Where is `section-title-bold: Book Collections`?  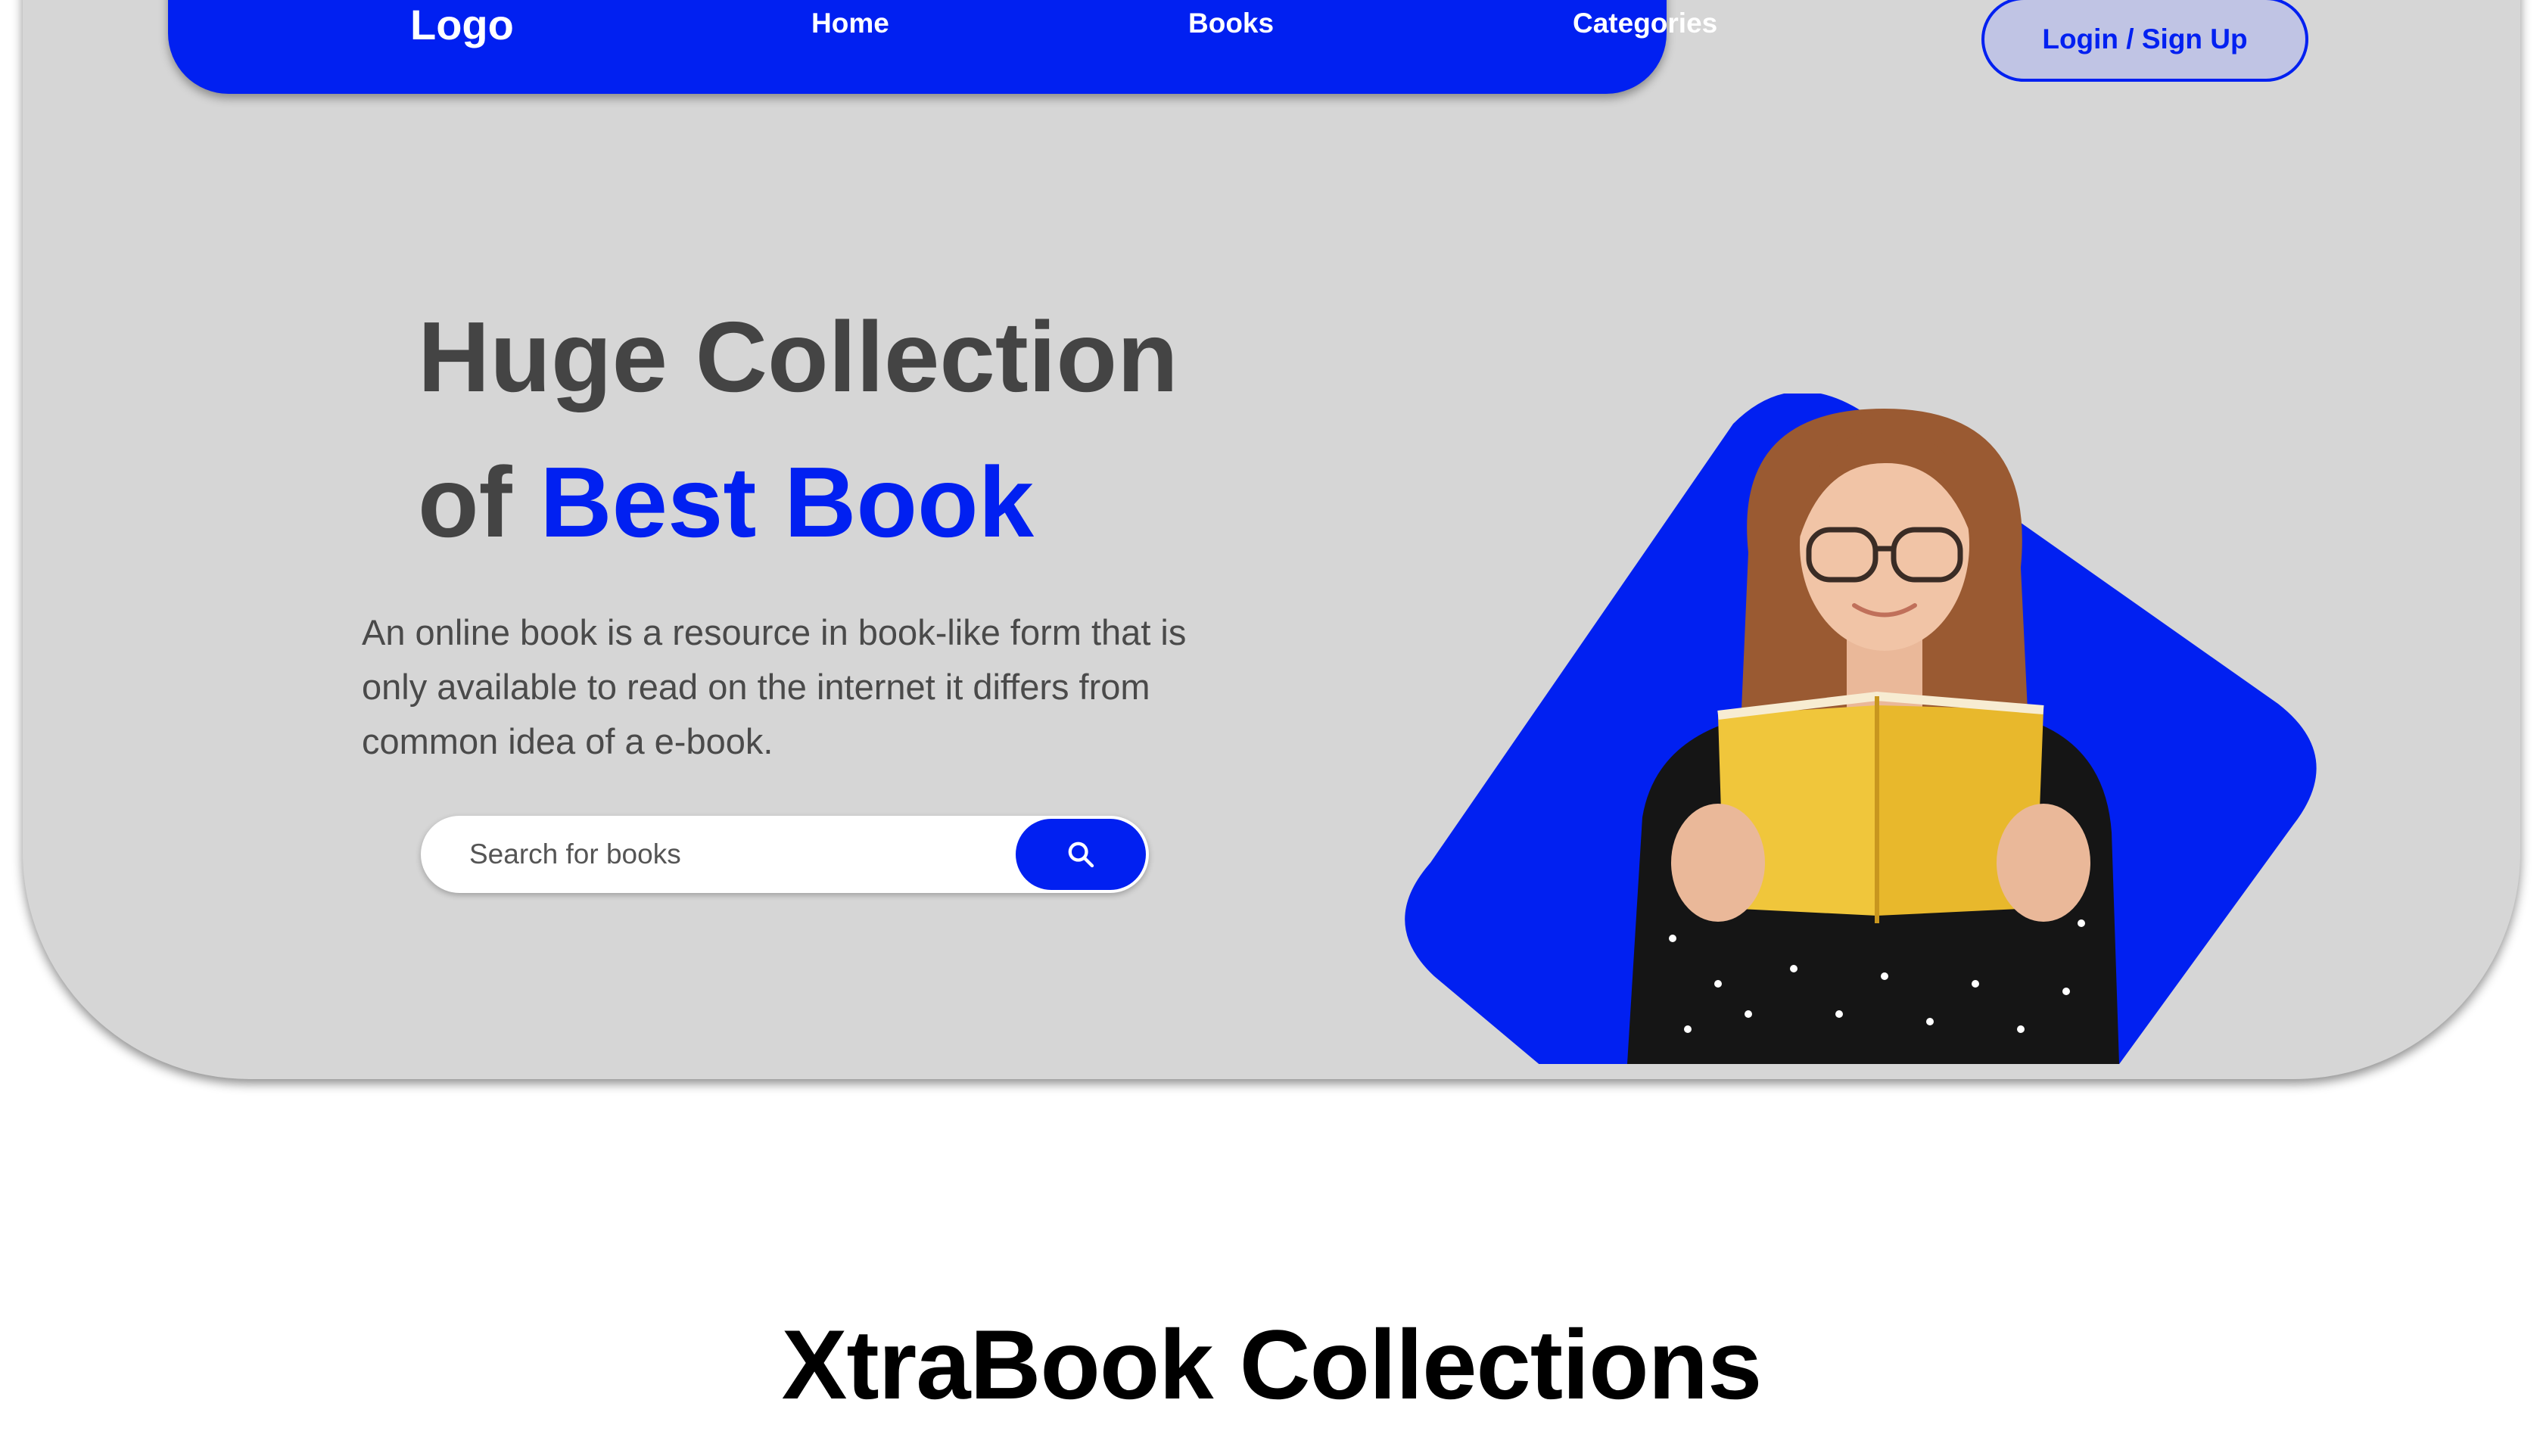
section-title-bold: Book Collections is located at coordinates (1366, 1365).